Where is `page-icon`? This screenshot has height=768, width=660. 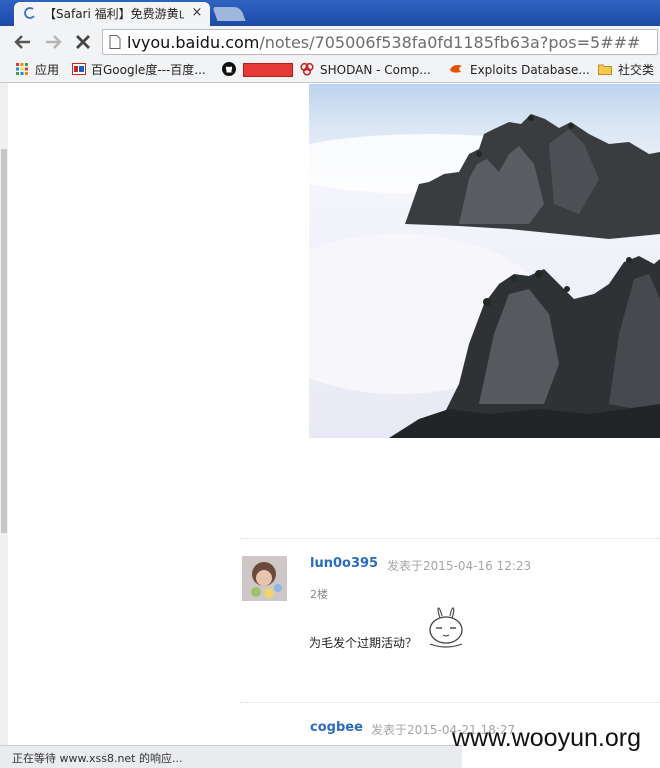
page-icon is located at coordinates (115, 42).